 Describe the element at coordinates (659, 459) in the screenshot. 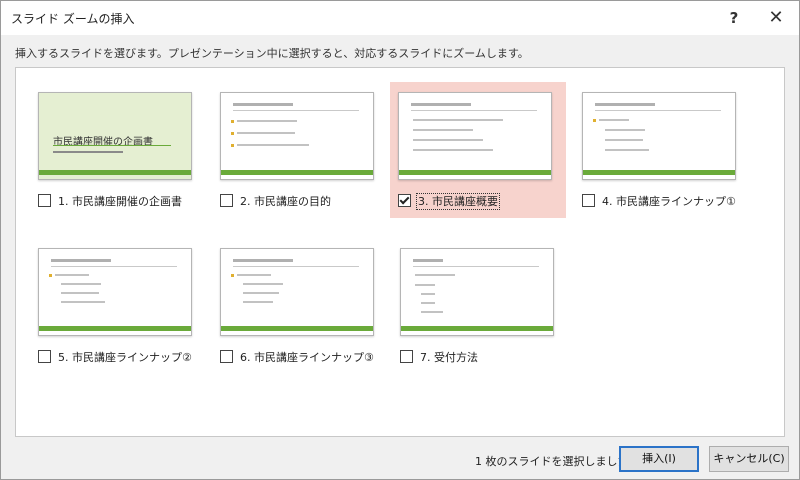

I see `insert-button: 挿入(I)` at that location.